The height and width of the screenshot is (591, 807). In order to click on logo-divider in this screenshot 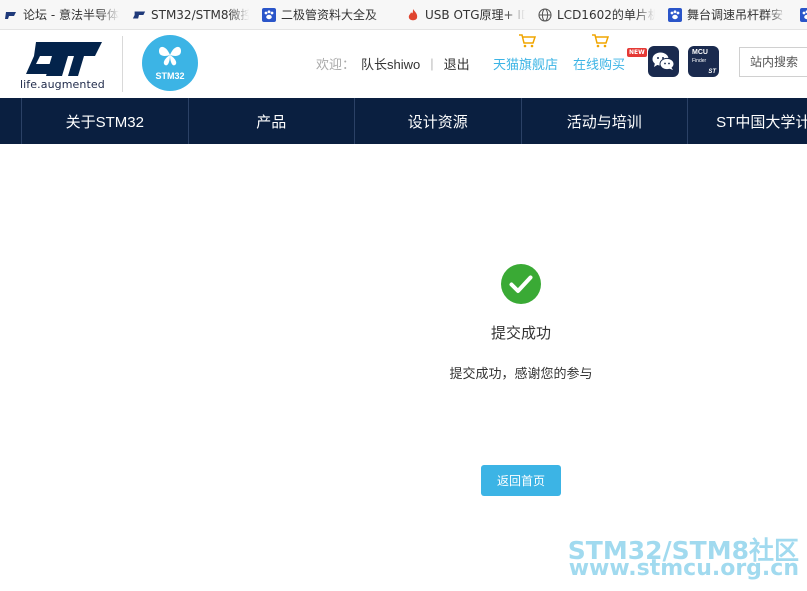, I will do `click(122, 64)`.